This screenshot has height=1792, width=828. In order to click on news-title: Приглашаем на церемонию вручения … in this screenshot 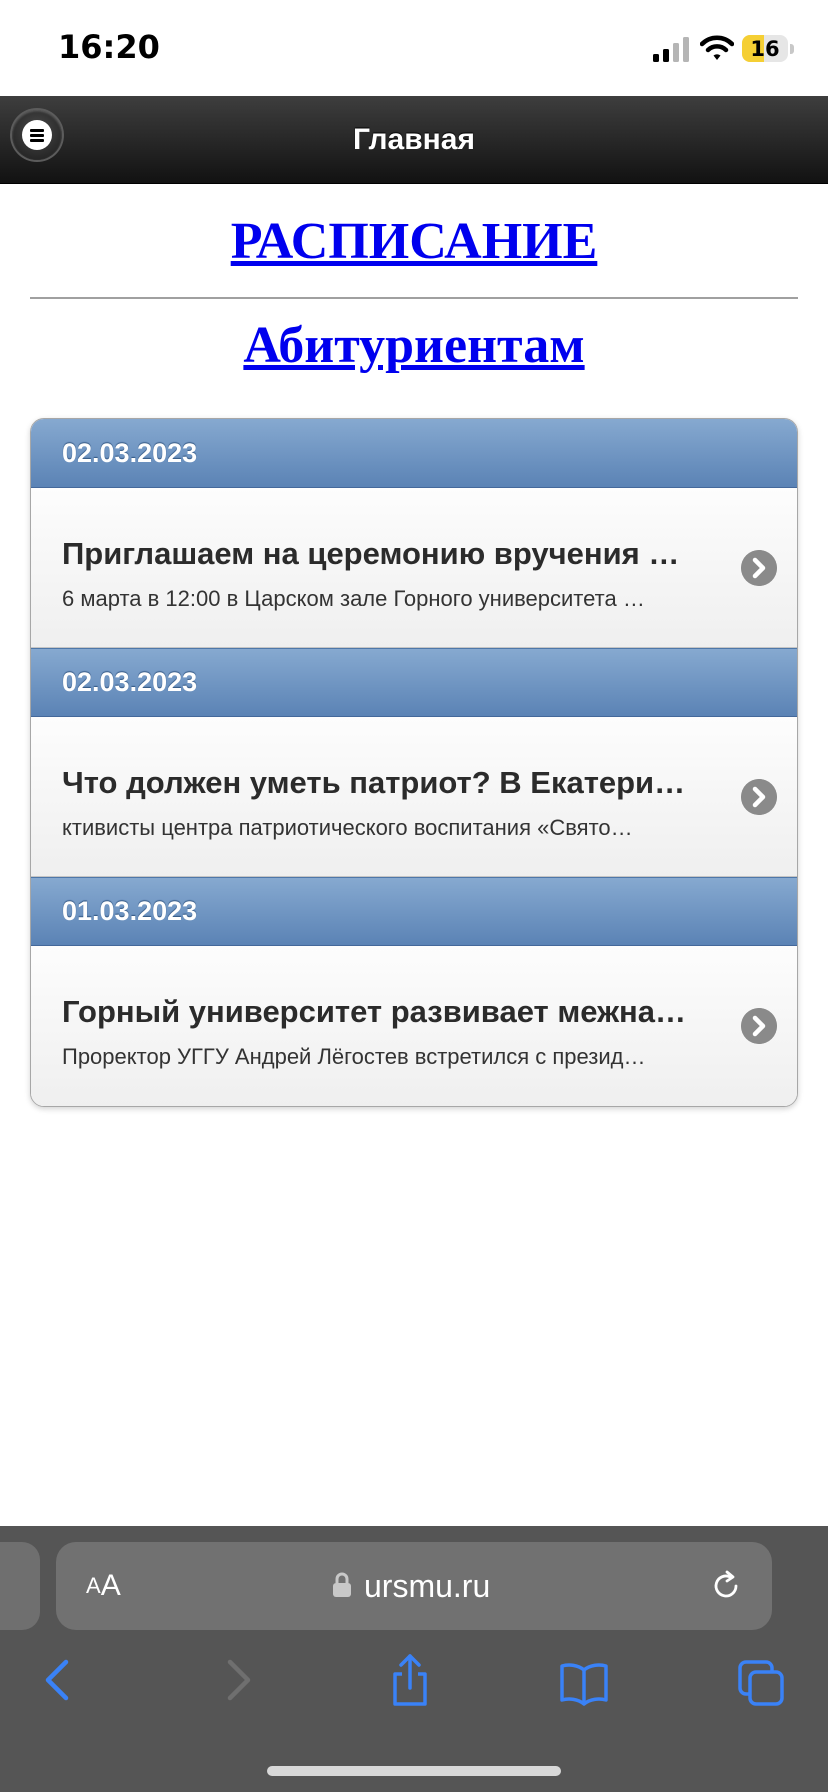, I will do `click(371, 553)`.